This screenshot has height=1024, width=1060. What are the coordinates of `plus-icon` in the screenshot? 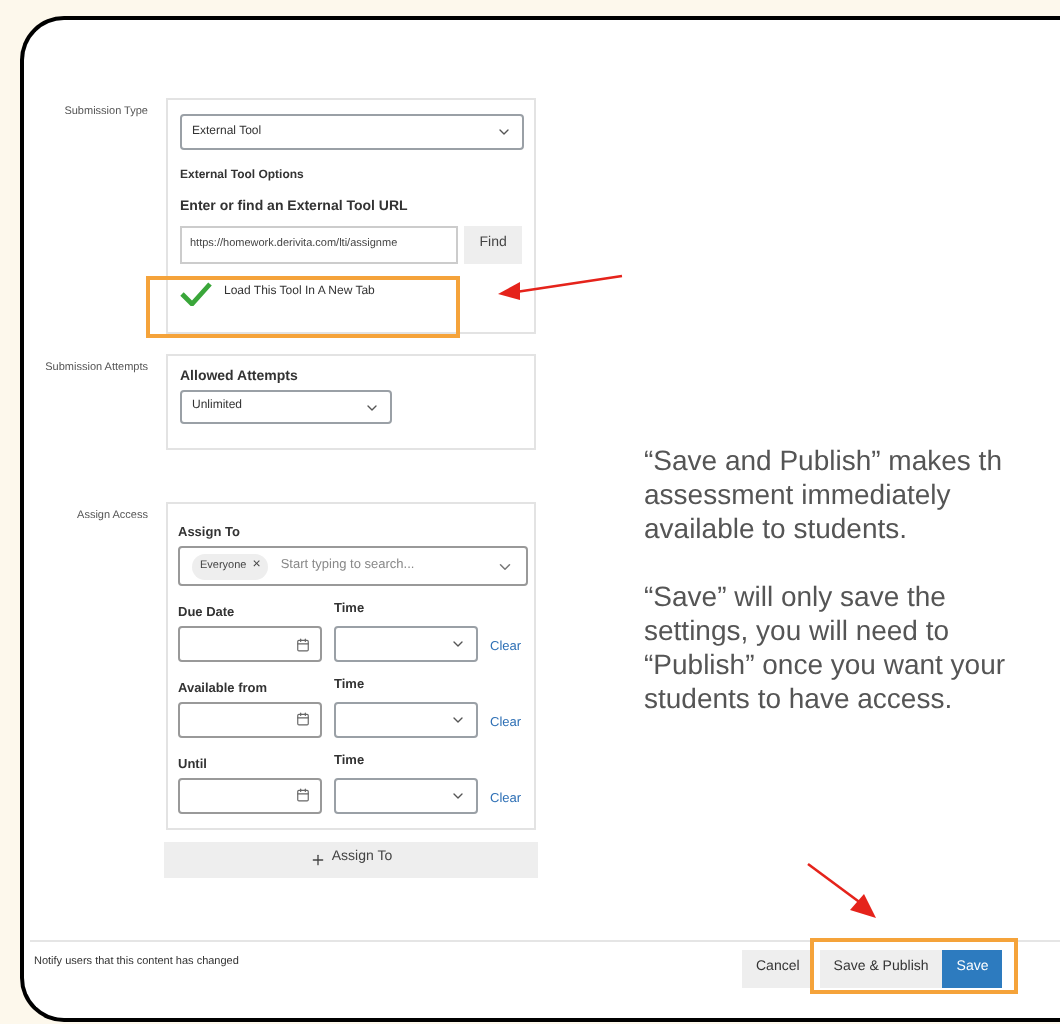 It's located at (317, 859).